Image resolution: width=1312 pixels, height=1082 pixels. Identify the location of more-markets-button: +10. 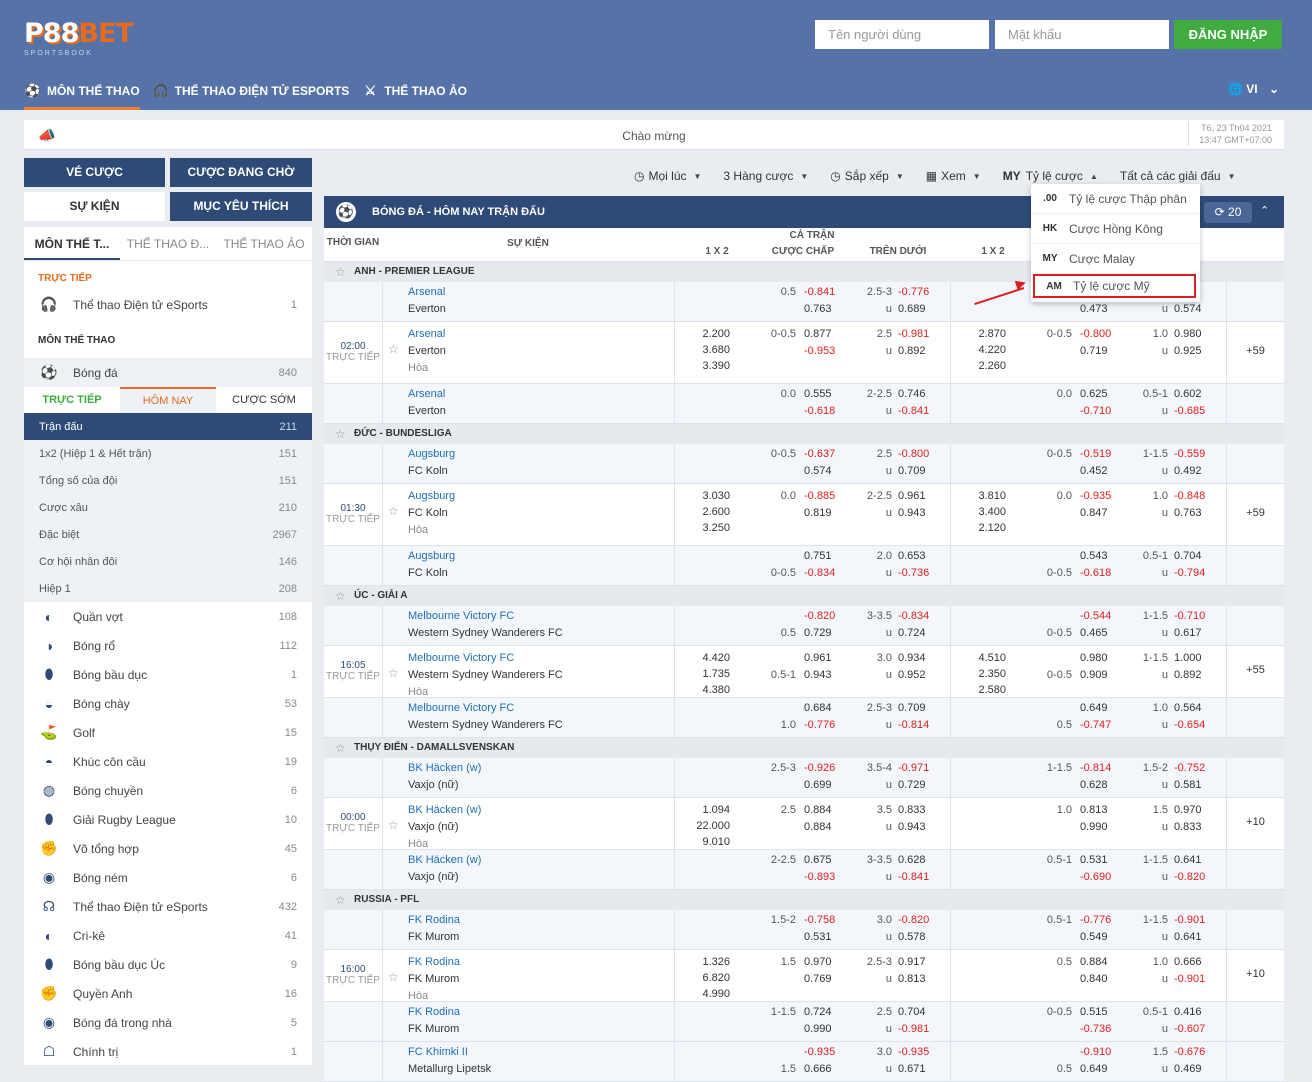
(1255, 974).